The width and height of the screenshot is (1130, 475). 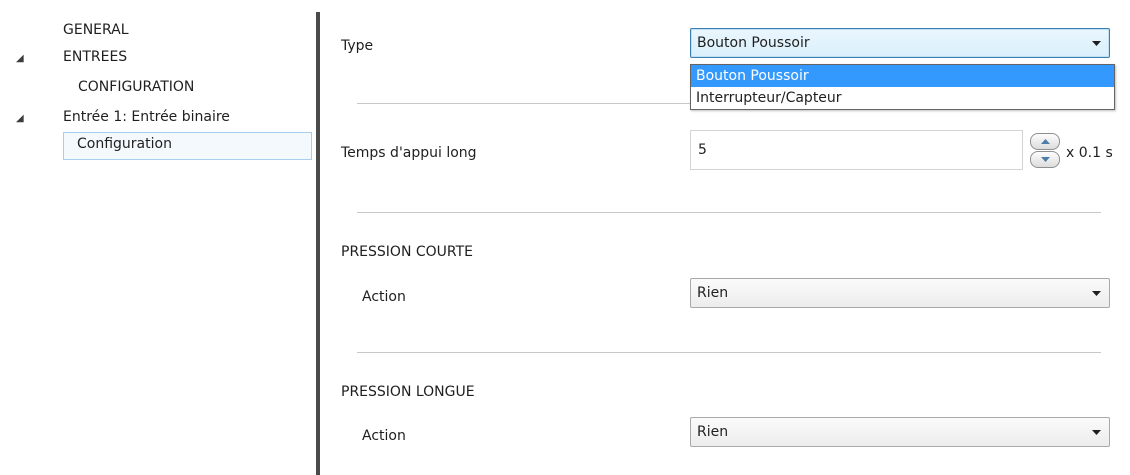 I want to click on long-press-time-unit: x 0.1 s, so click(x=1089, y=153).